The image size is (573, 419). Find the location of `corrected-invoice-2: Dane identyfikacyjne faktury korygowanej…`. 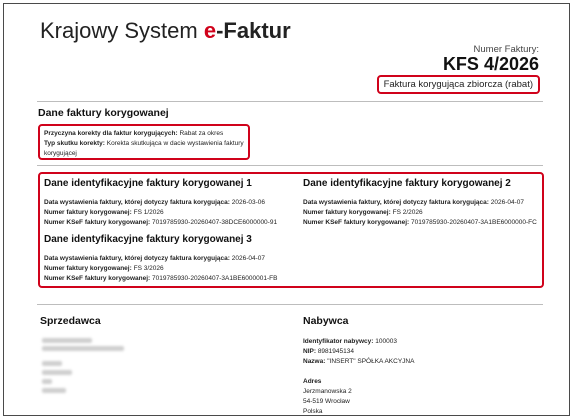

corrected-invoice-2: Dane identyfikacyjne faktury korygowanej… is located at coordinates (420, 202).